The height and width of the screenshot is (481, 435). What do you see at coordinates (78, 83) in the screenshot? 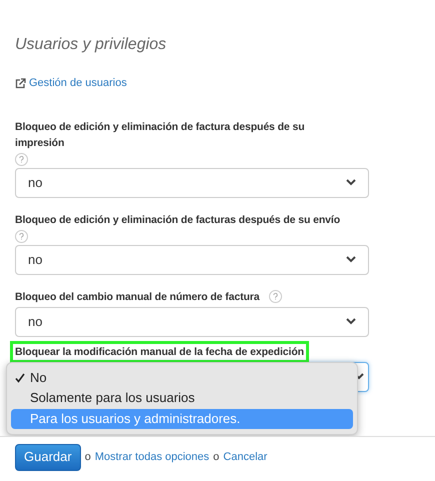
I see `user-management-link: Gestión de usuarios` at bounding box center [78, 83].